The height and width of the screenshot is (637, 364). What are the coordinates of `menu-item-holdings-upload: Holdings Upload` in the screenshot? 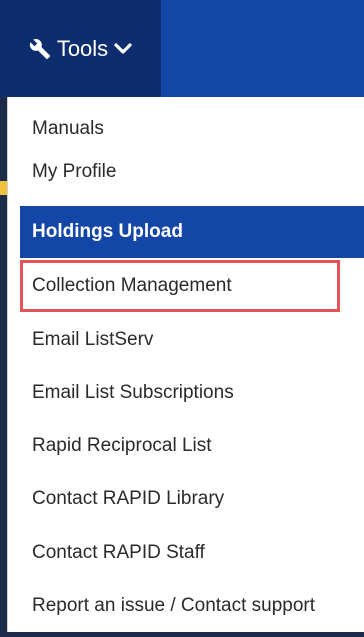 It's located at (192, 232).